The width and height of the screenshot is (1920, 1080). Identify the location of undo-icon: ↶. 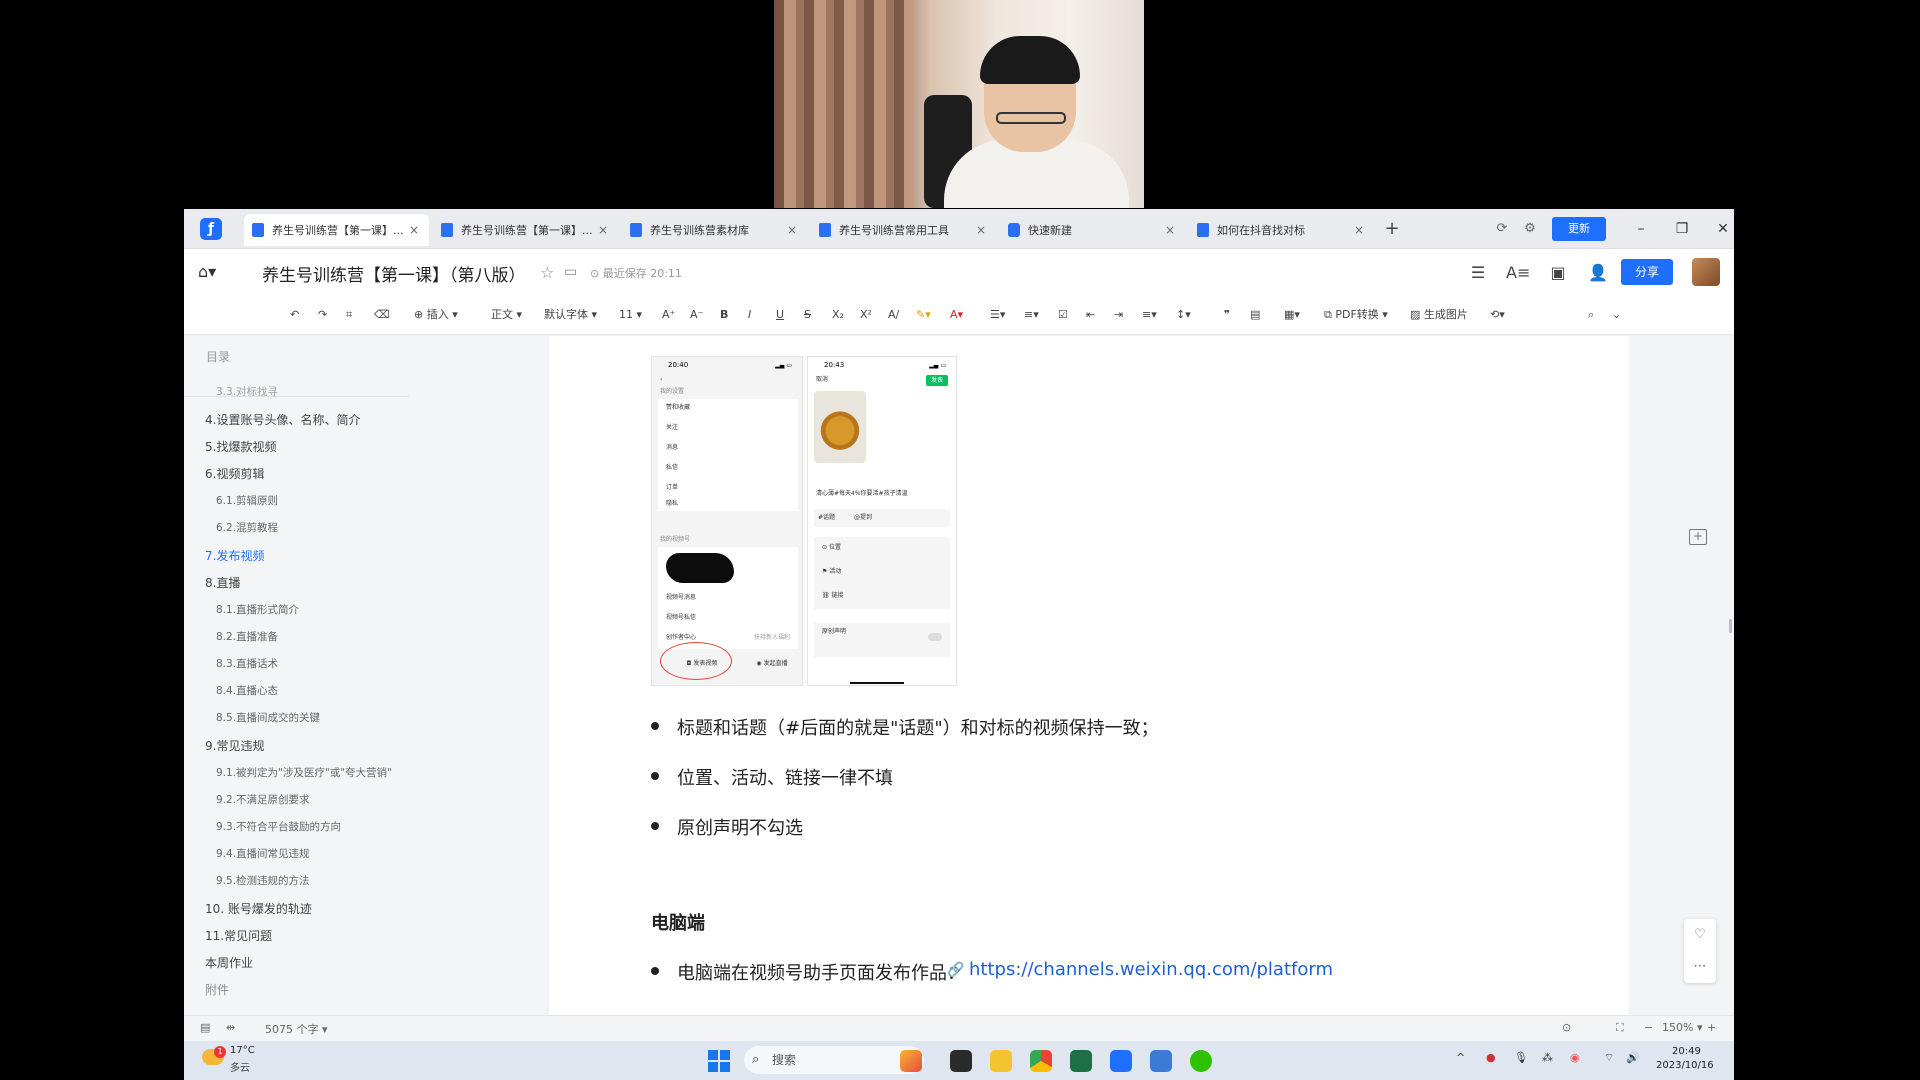
(294, 315).